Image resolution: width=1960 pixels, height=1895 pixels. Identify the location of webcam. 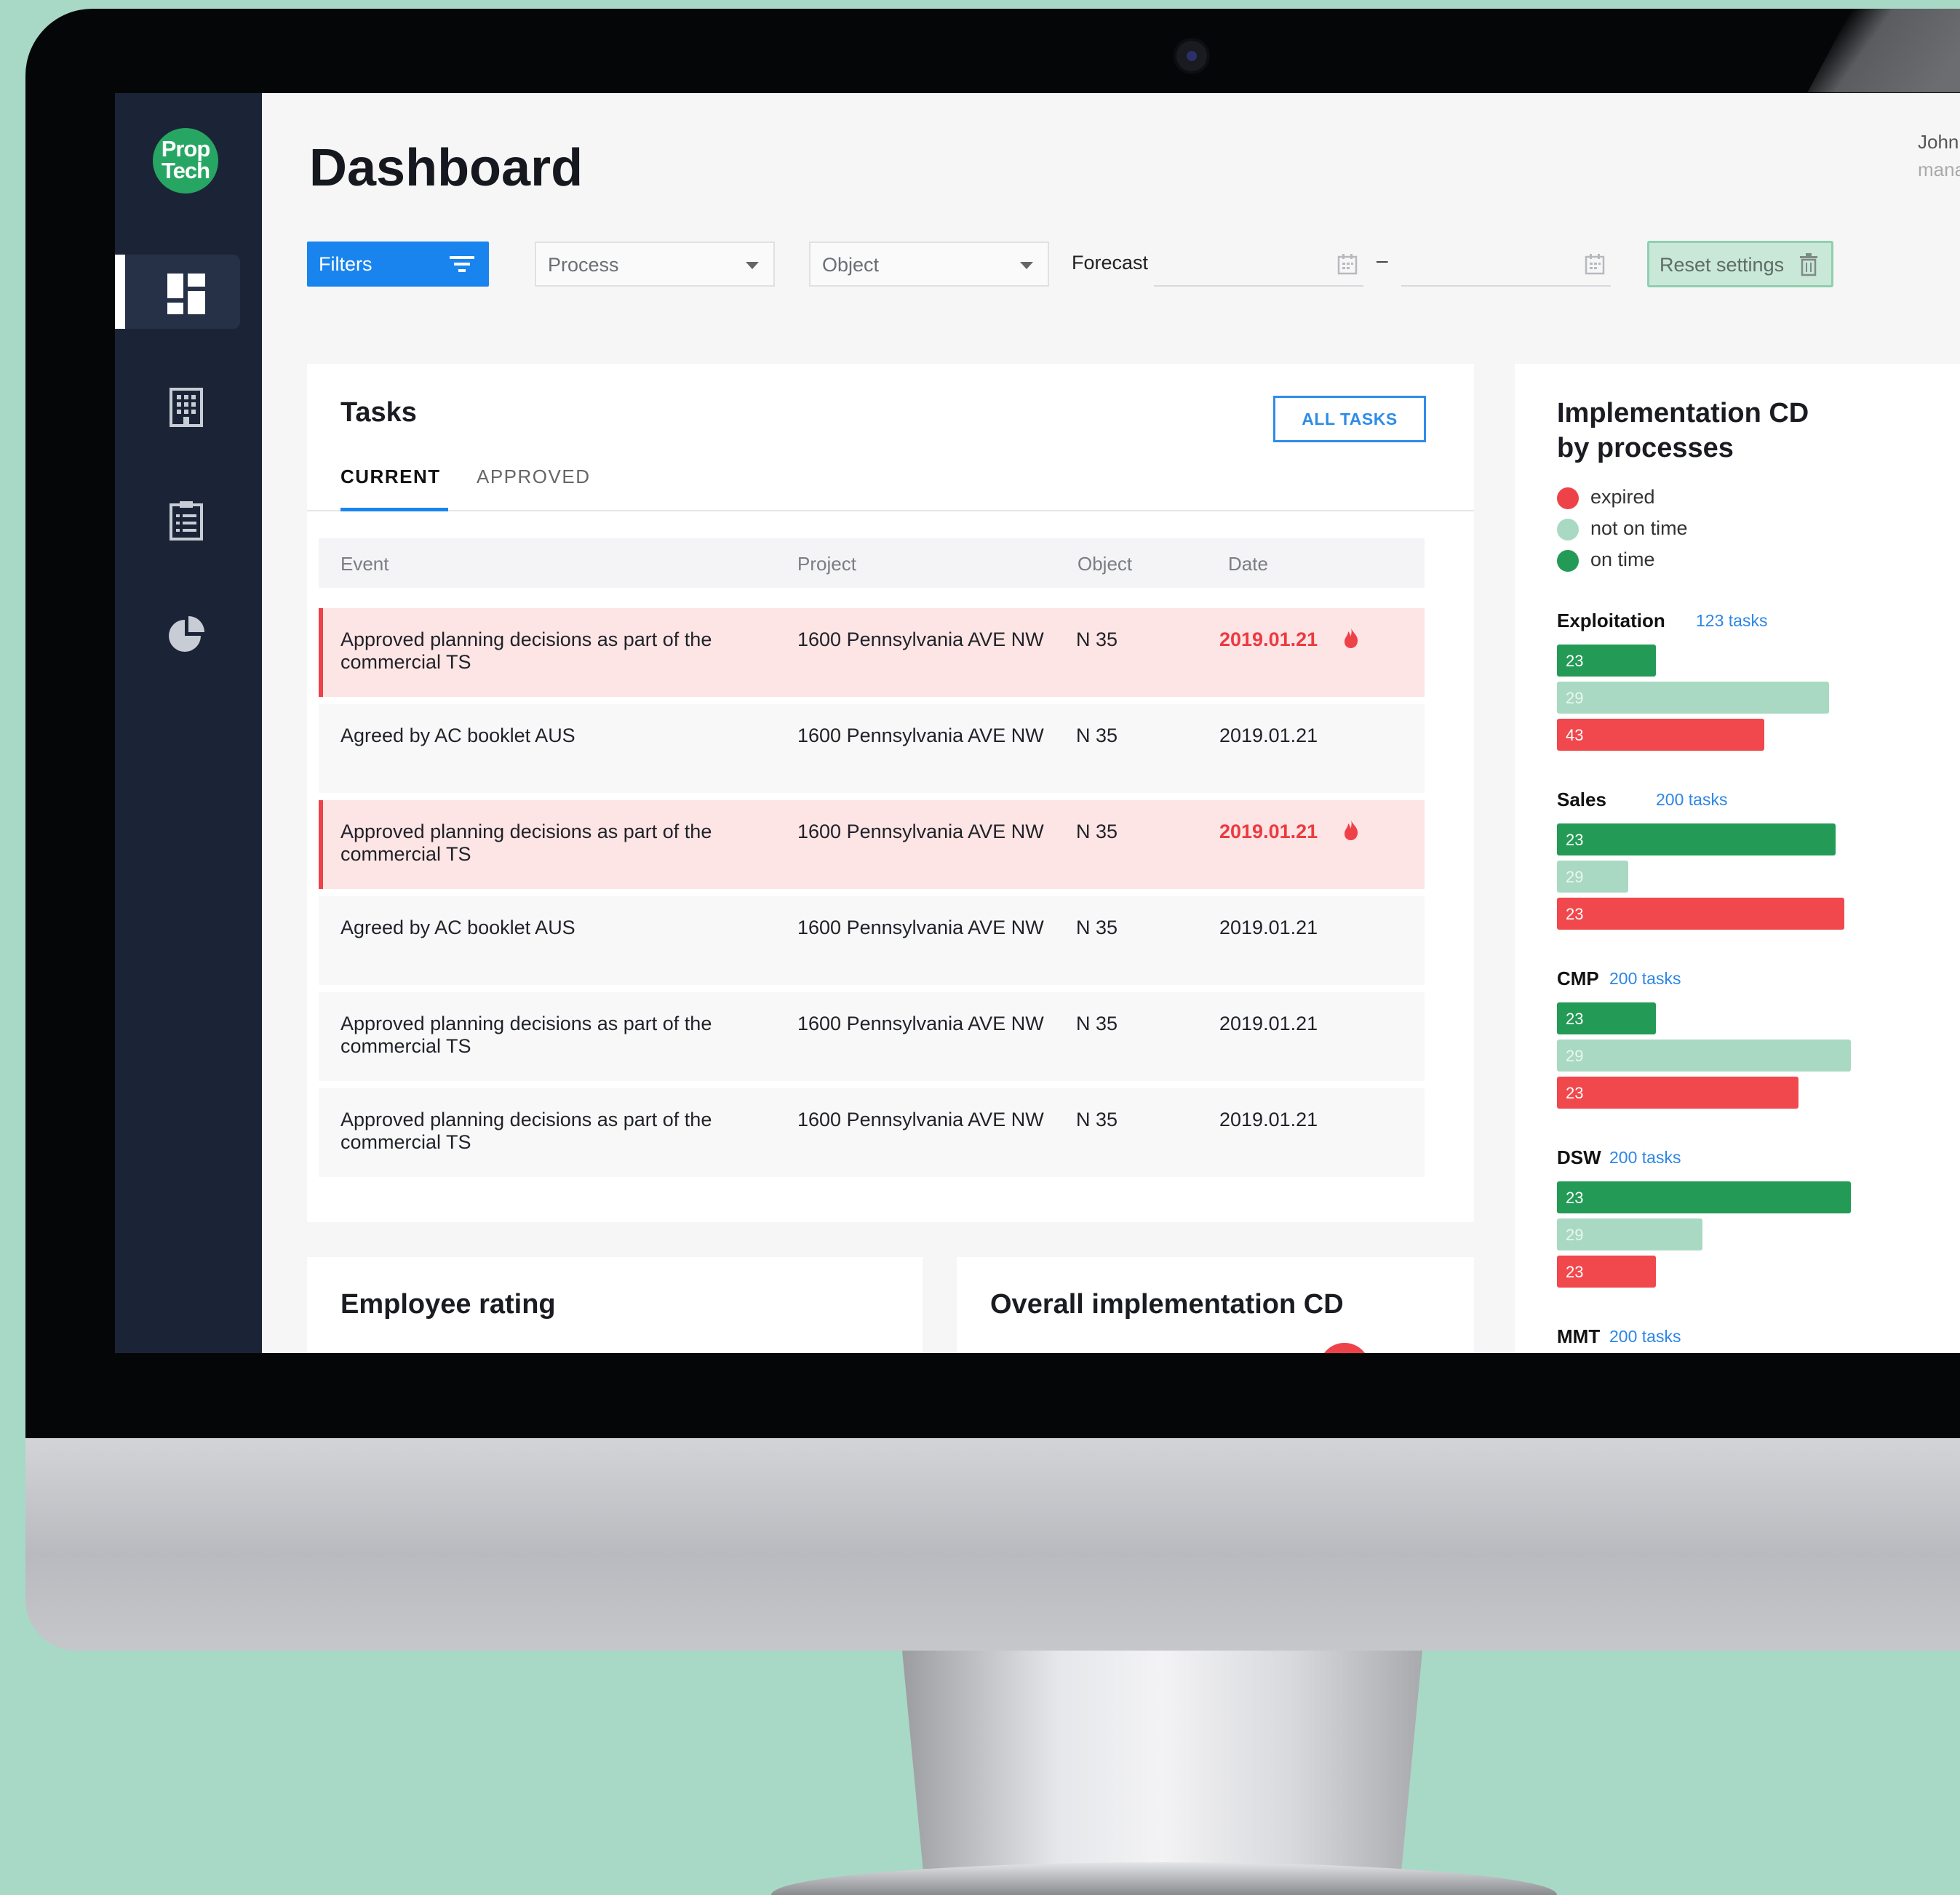
(1191, 56).